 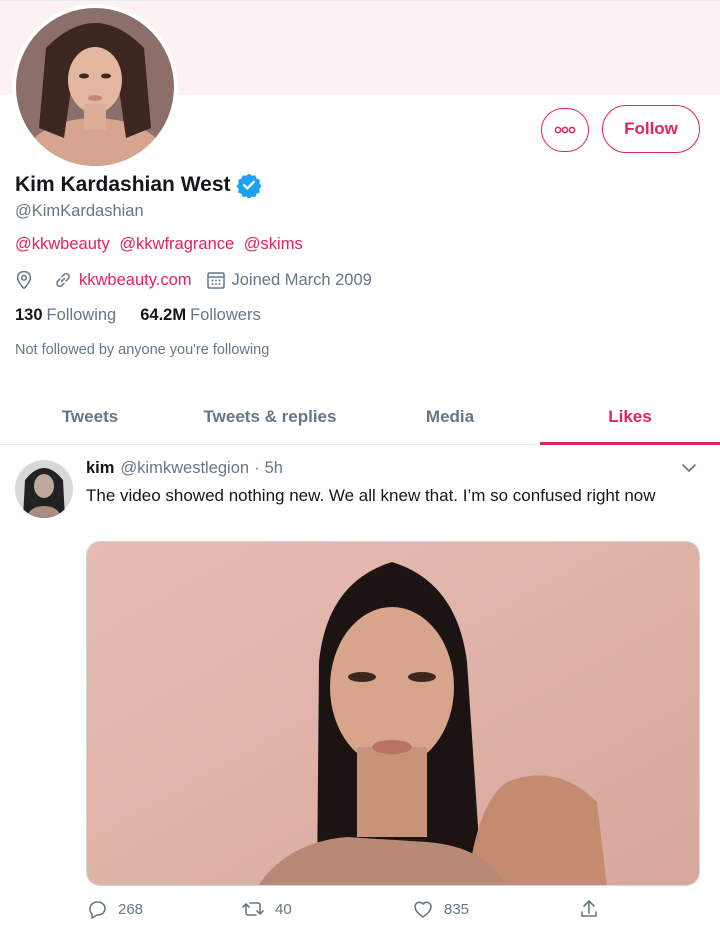 I want to click on tweet-author-name: kim, so click(x=100, y=468).